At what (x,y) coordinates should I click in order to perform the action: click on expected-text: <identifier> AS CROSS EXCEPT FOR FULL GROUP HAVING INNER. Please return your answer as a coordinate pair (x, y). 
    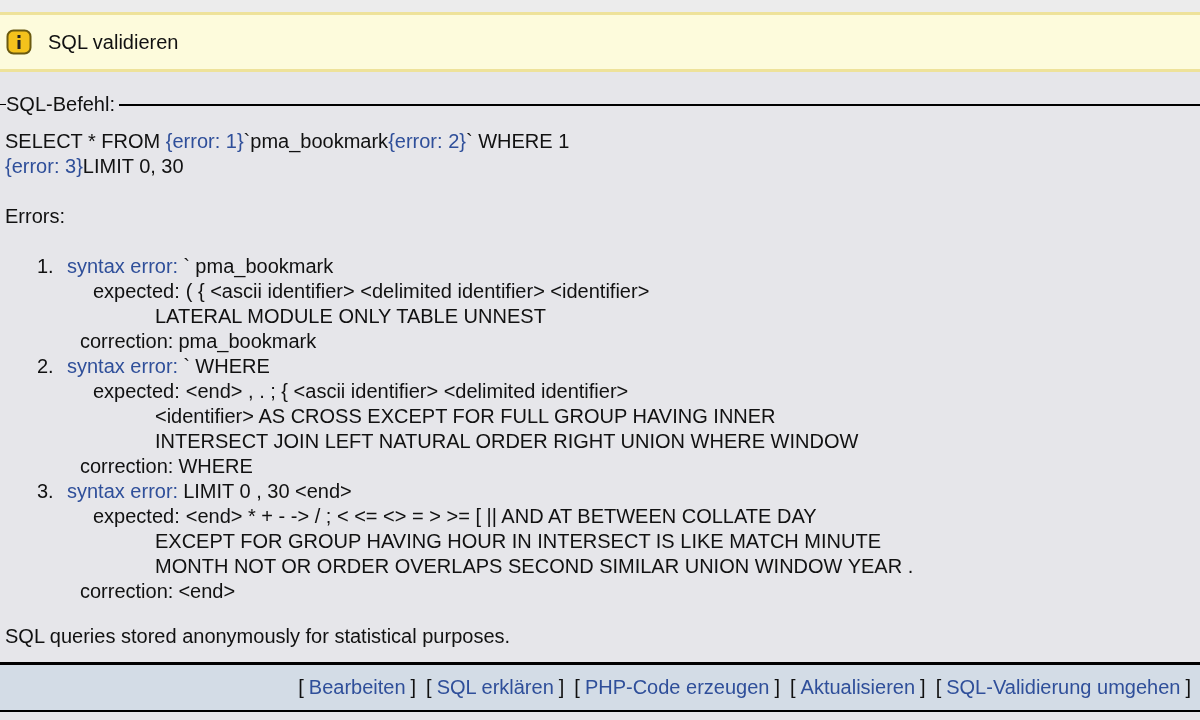
    Looking at the image, I should click on (465, 416).